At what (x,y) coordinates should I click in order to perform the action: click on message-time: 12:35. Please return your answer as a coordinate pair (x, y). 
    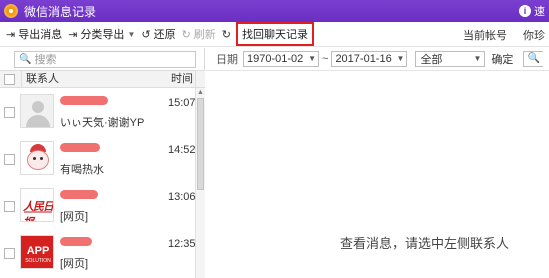
    Looking at the image, I should click on (181, 244).